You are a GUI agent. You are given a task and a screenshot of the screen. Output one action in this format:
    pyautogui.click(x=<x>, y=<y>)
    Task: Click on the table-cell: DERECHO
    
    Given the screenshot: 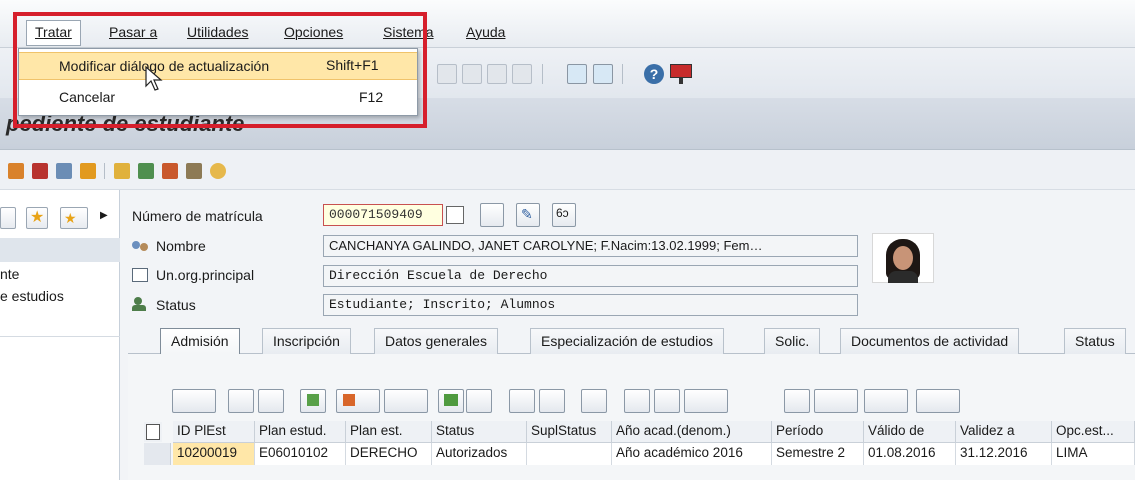 What is the action you would take?
    pyautogui.click(x=389, y=454)
    